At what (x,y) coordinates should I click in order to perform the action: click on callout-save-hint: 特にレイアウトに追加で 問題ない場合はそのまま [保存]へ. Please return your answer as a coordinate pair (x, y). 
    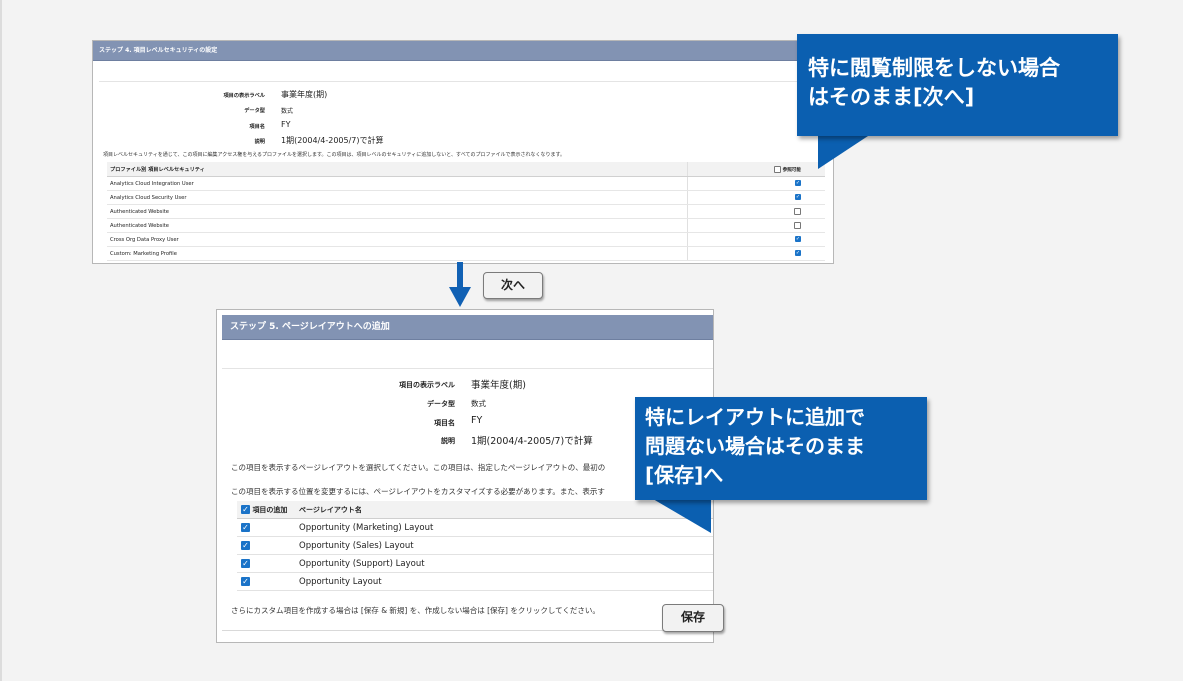
    Looking at the image, I should click on (781, 448).